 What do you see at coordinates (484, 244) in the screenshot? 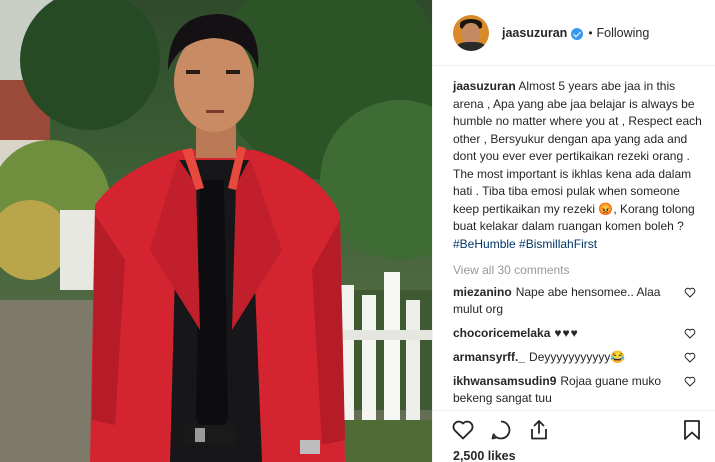
I see `hashtag-link: #BeHumble` at bounding box center [484, 244].